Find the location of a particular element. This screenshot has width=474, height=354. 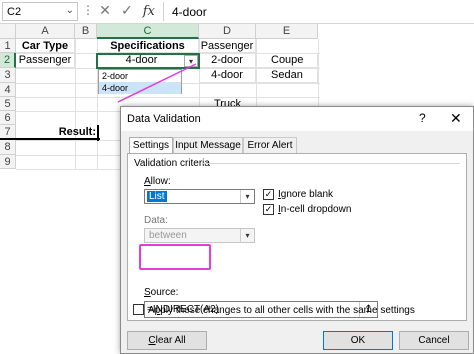

select-all-corner is located at coordinates (8, 31).